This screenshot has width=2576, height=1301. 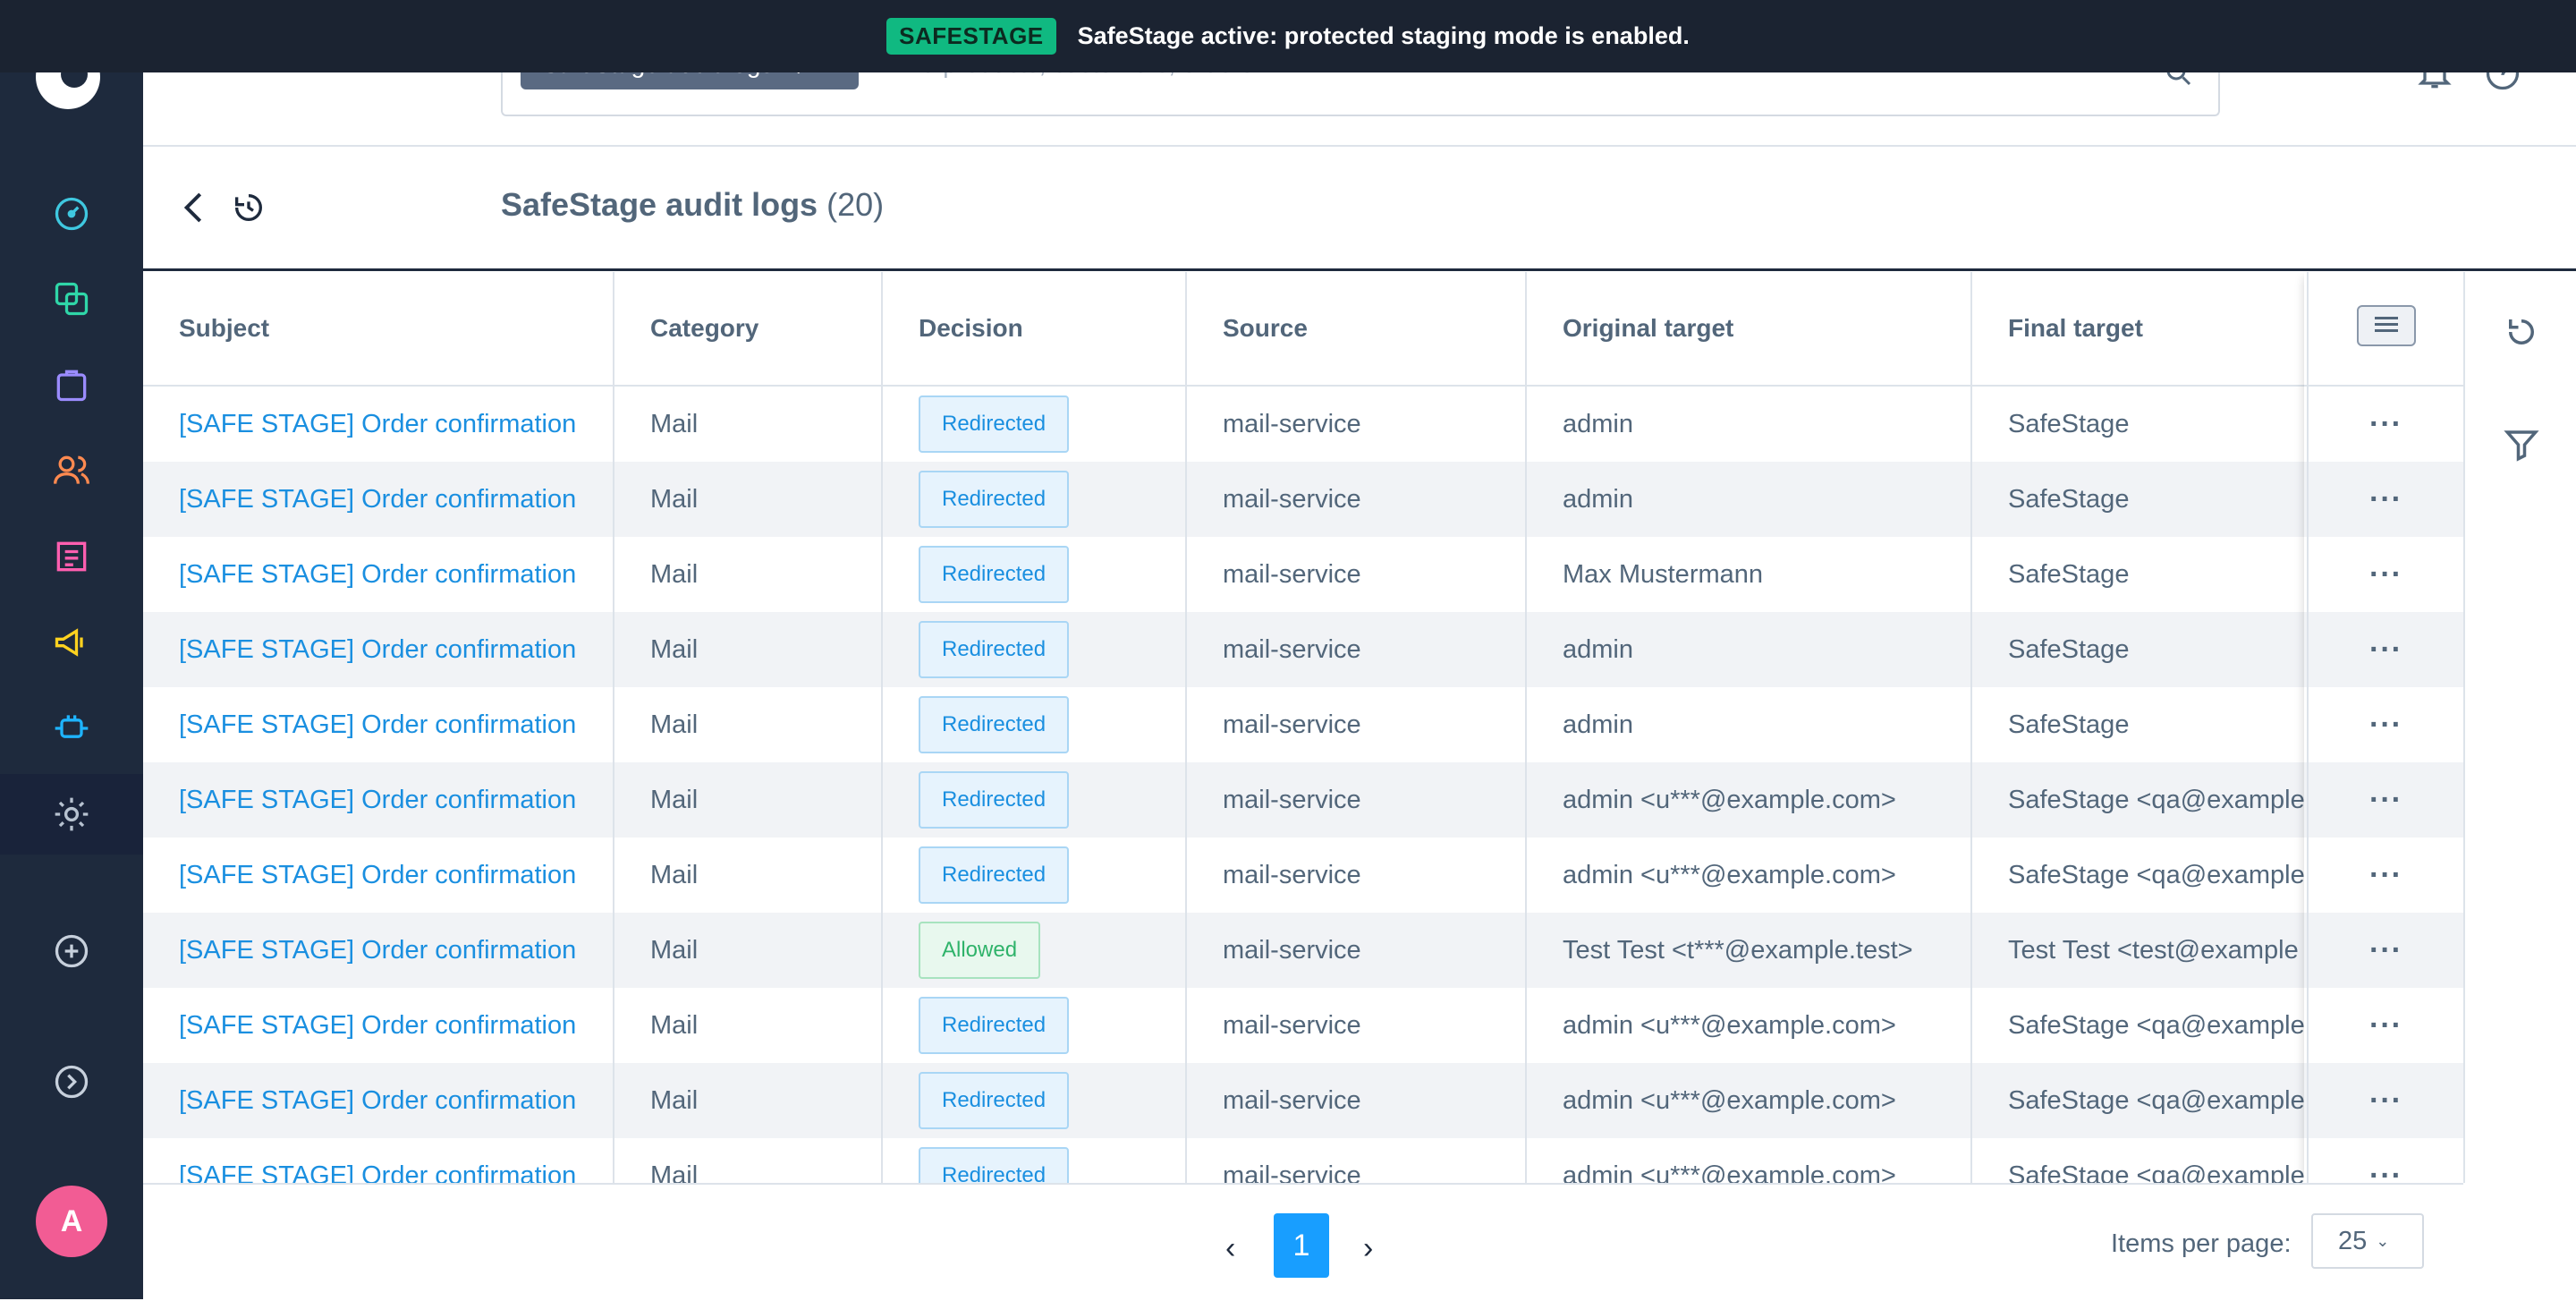 What do you see at coordinates (71, 951) in the screenshot?
I see `nav-add` at bounding box center [71, 951].